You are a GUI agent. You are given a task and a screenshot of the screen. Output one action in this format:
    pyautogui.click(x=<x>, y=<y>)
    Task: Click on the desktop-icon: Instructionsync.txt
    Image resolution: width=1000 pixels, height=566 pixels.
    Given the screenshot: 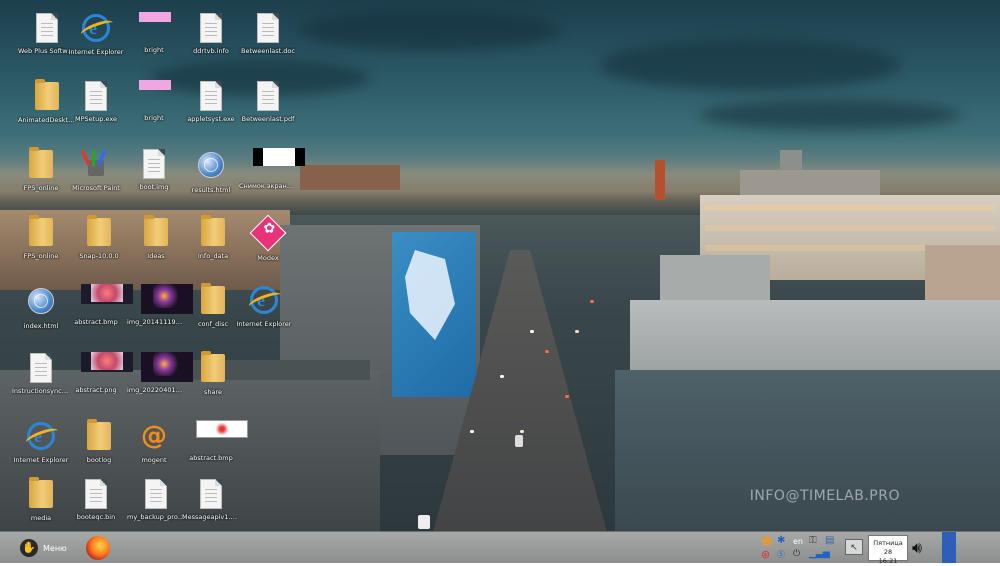 What is the action you would take?
    pyautogui.click(x=41, y=383)
    